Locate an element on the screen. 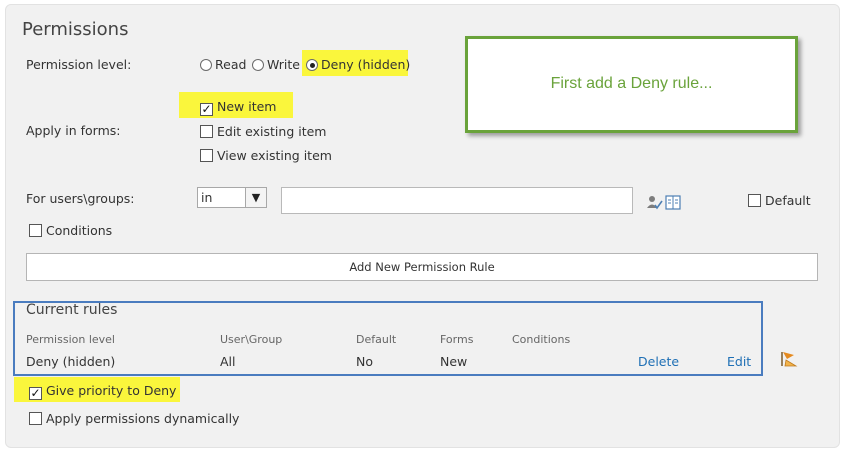 The height and width of the screenshot is (453, 844). new-item-check: ✓ is located at coordinates (206, 109).